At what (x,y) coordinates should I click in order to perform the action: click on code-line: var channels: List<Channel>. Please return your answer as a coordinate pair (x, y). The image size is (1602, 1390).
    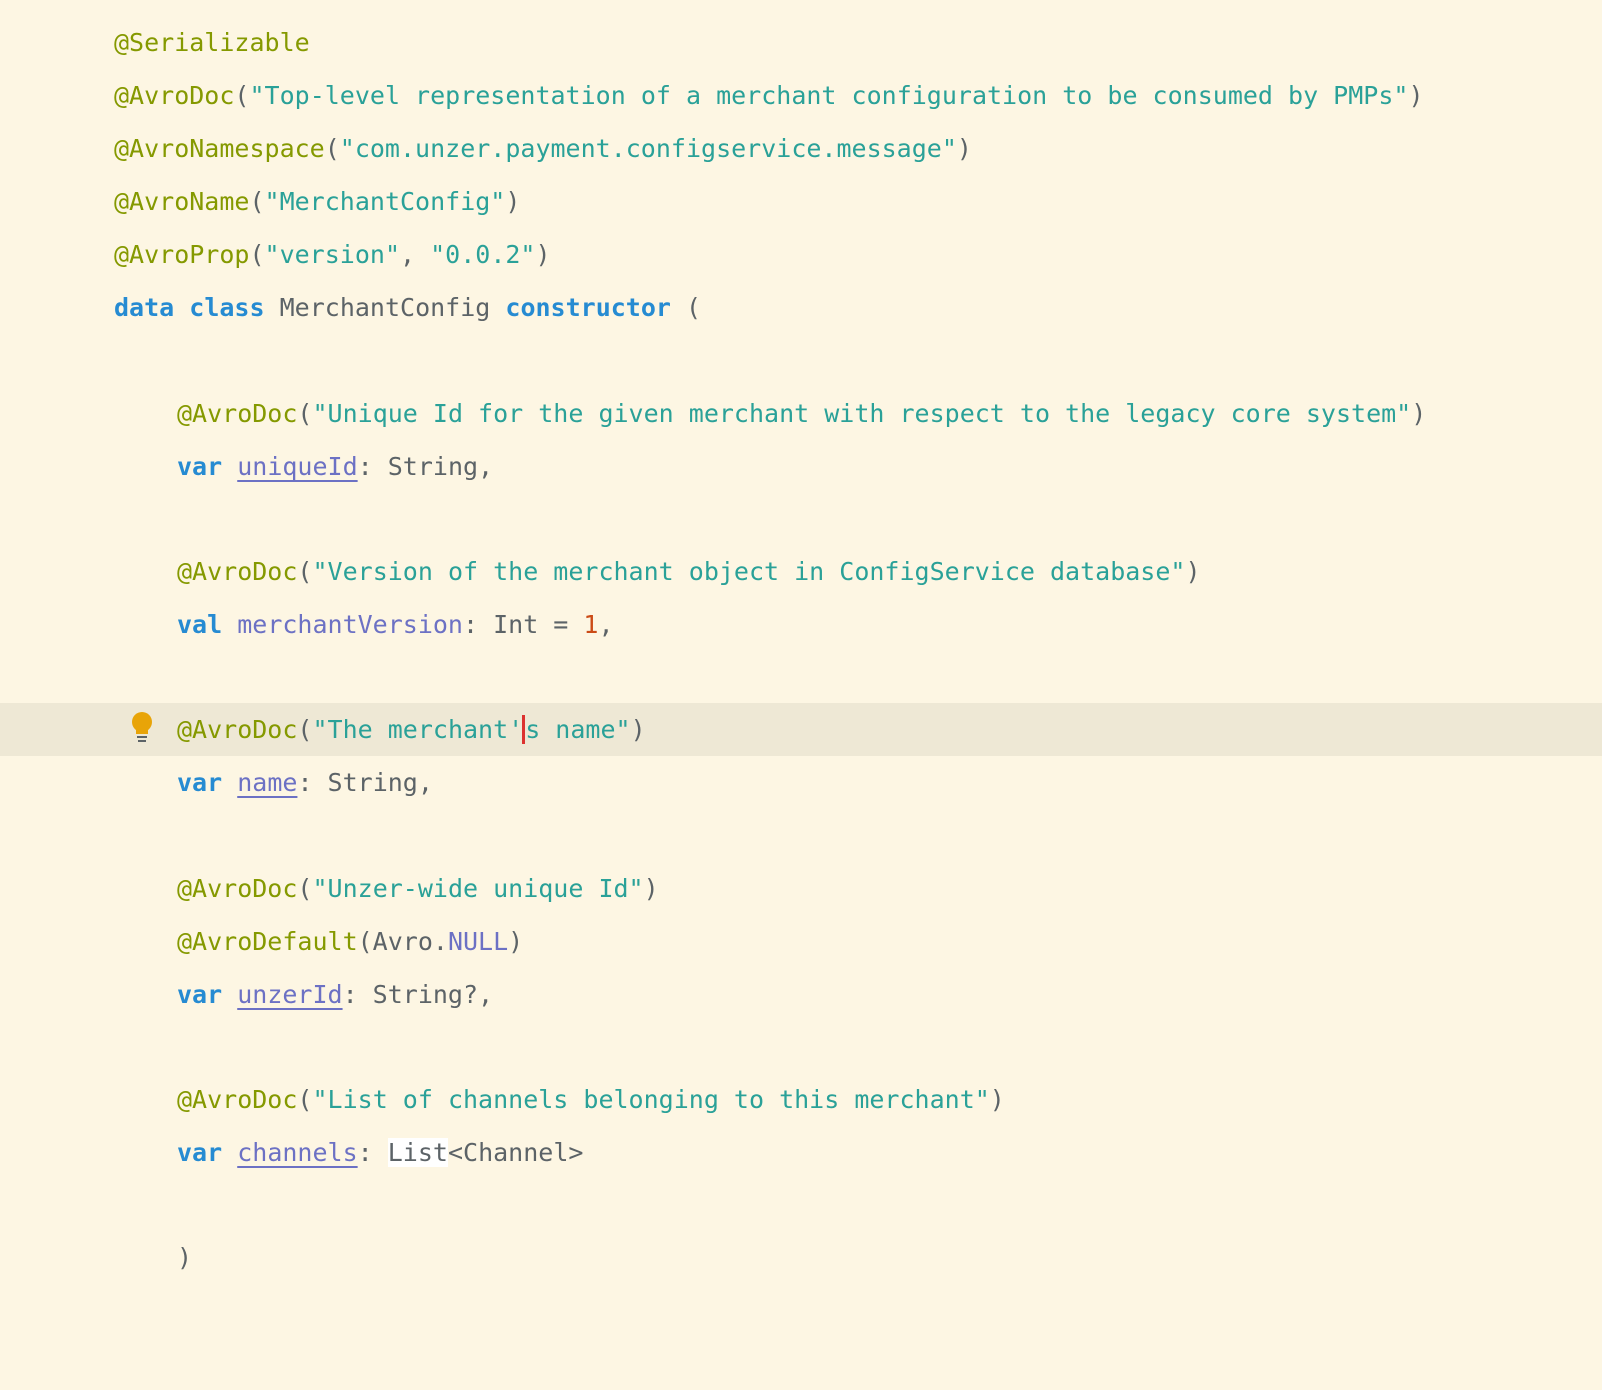
    Looking at the image, I should click on (801, 1152).